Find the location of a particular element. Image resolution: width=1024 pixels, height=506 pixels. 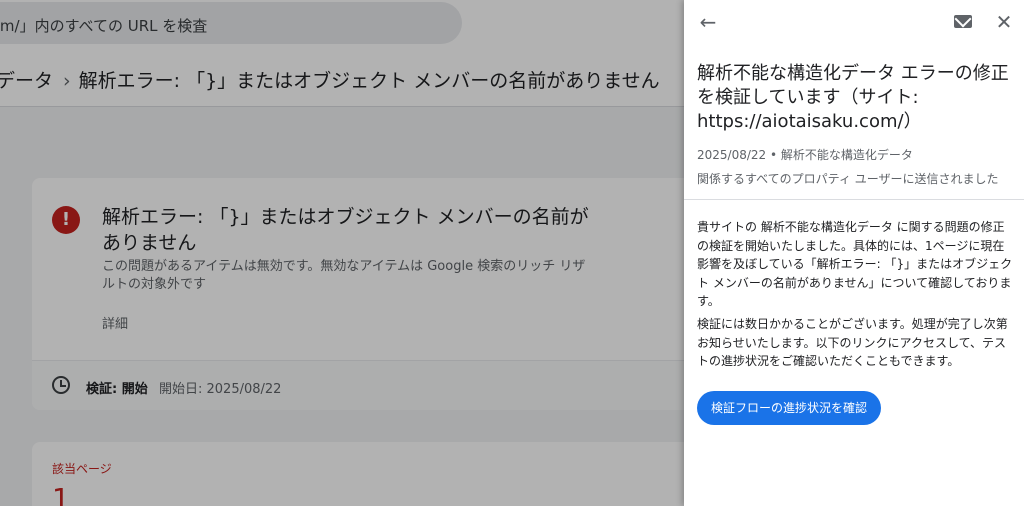

mail-icon is located at coordinates (964, 22).